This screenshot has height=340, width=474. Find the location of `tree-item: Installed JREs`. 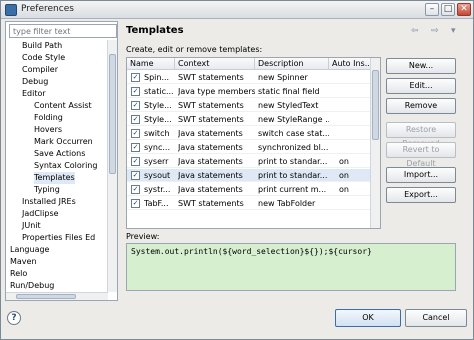

tree-item: Installed JREs is located at coordinates (49, 202).